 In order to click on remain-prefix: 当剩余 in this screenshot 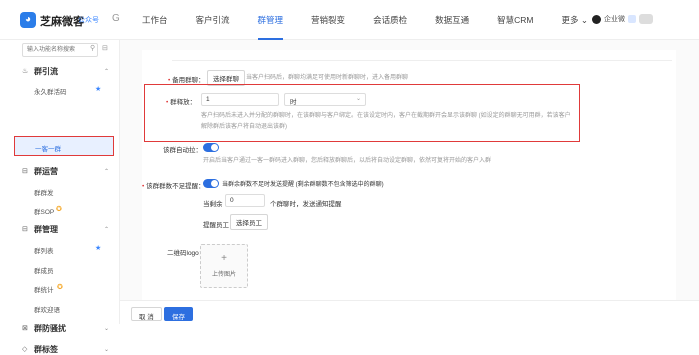, I will do `click(213, 204)`.